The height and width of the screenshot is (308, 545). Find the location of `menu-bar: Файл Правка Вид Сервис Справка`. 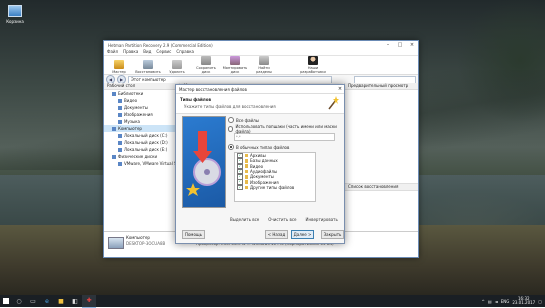

menu-bar: Файл Правка Вид Сервис Справка is located at coordinates (261, 52).